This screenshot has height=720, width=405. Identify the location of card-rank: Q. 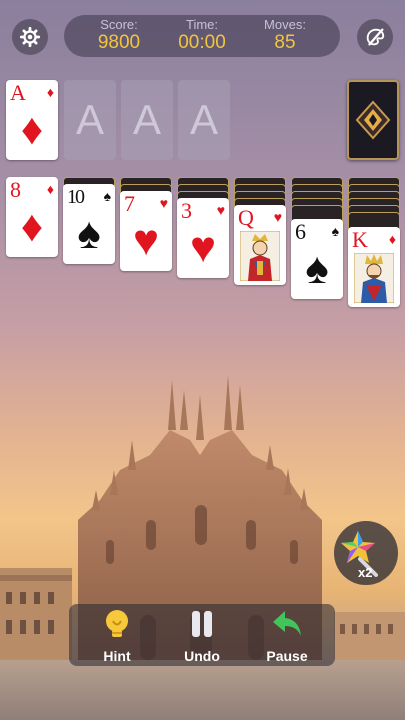
(246, 217).